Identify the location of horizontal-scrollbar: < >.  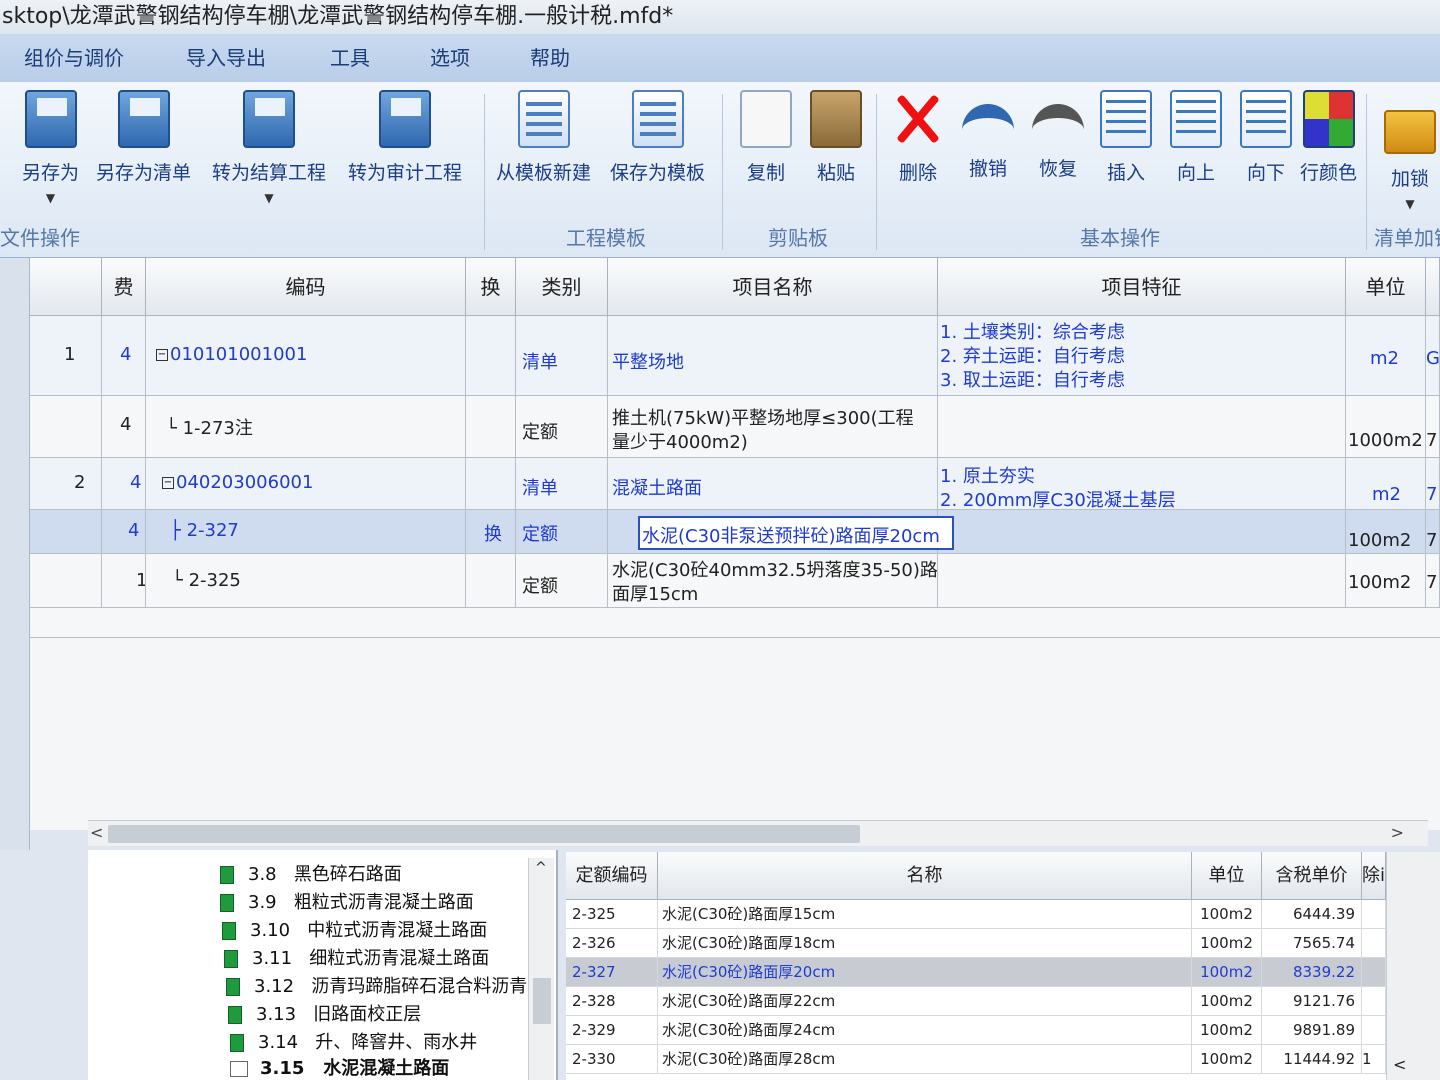
(758, 833).